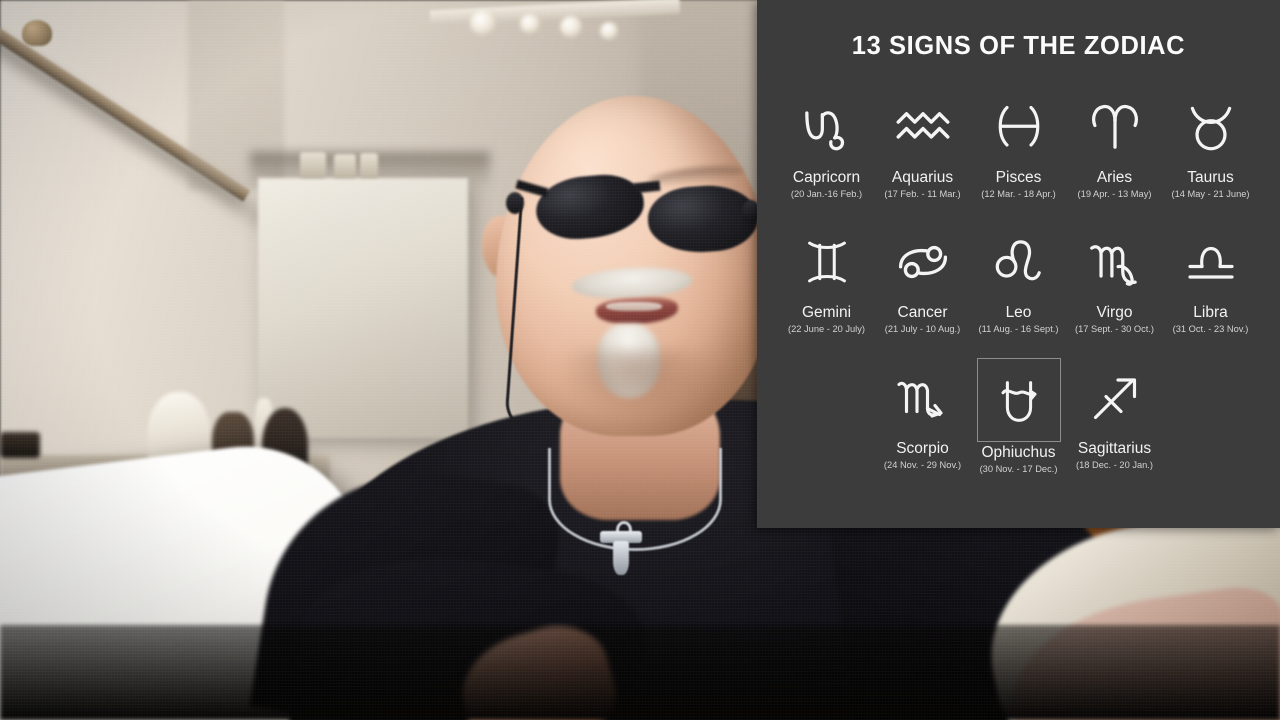 This screenshot has height=720, width=1280. I want to click on zodiac-cell-cancer: Cancer (21 July - 10 Aug.), so click(923, 278).